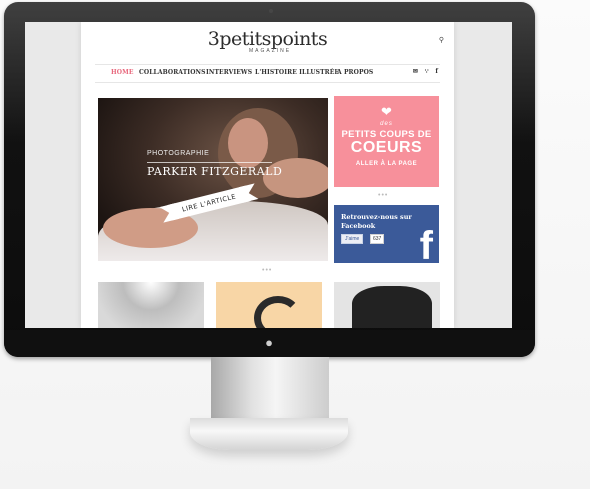 The image size is (590, 489). What do you see at coordinates (270, 389) in the screenshot?
I see `monitor-stand-neck` at bounding box center [270, 389].